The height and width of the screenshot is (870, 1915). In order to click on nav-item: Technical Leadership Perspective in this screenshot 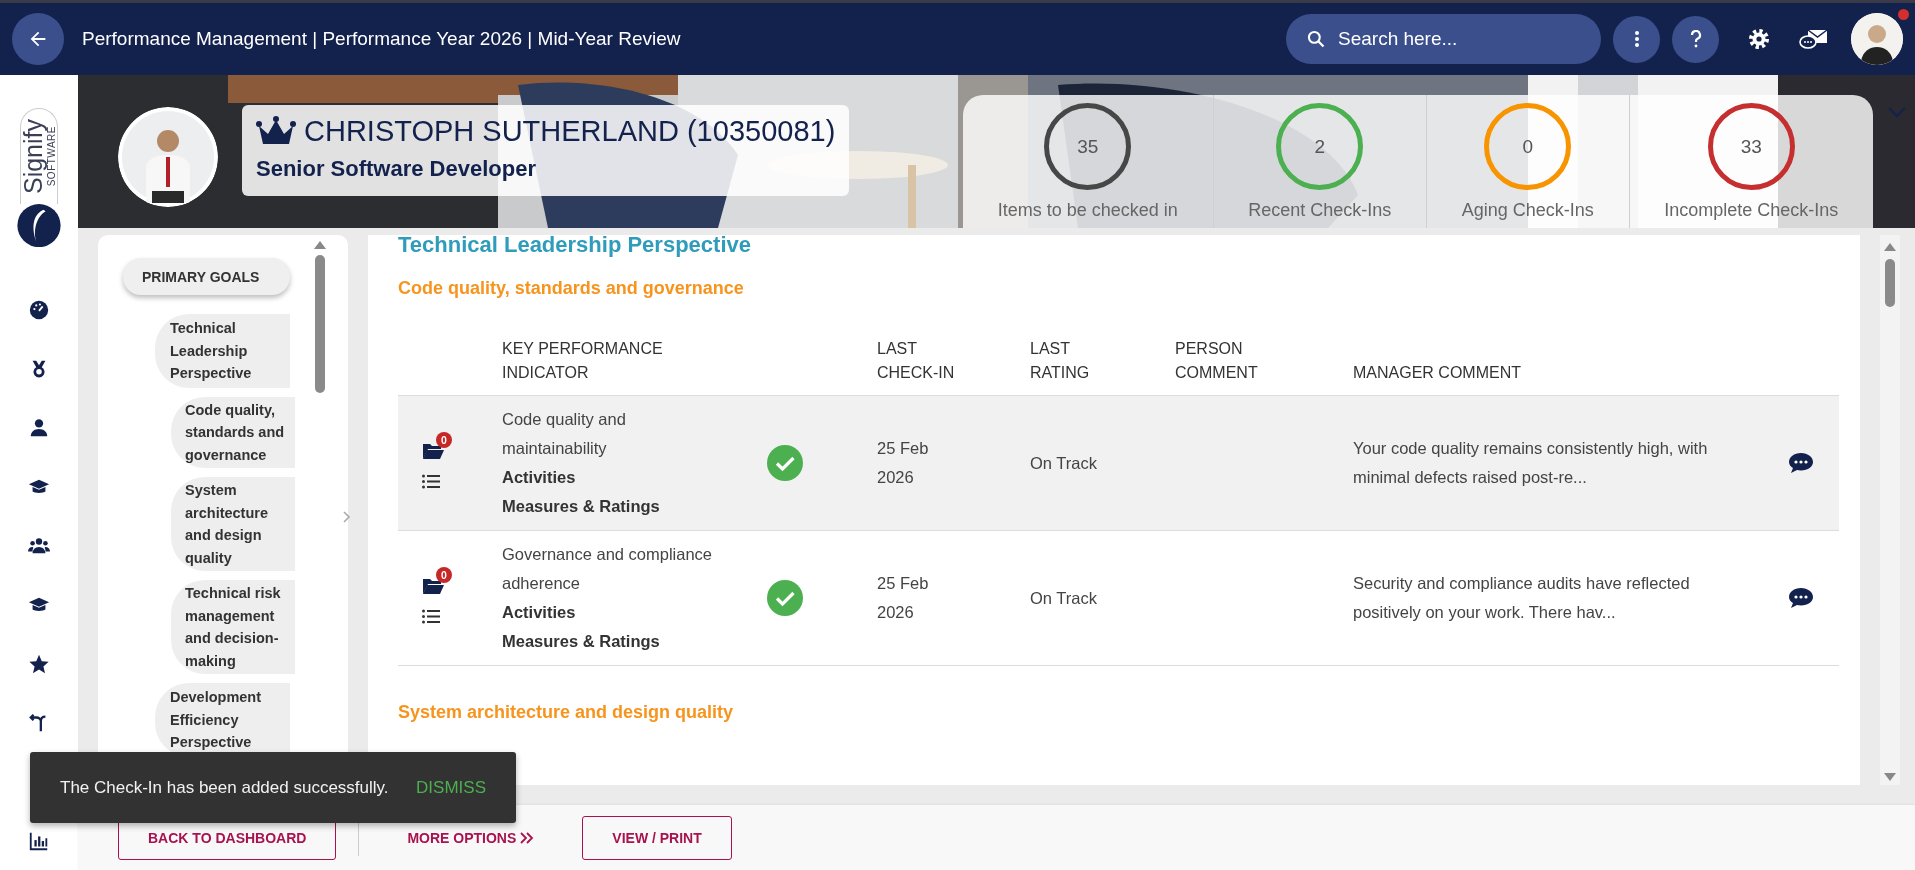, I will do `click(222, 351)`.